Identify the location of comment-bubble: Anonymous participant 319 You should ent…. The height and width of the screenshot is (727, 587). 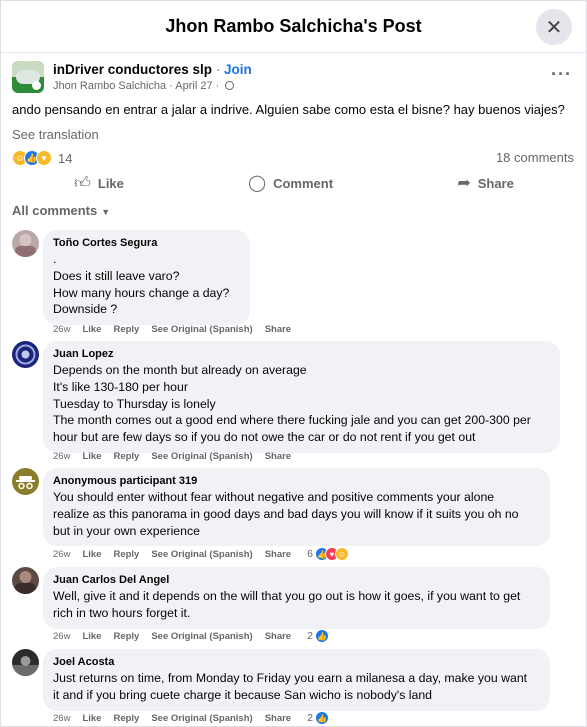
(296, 507).